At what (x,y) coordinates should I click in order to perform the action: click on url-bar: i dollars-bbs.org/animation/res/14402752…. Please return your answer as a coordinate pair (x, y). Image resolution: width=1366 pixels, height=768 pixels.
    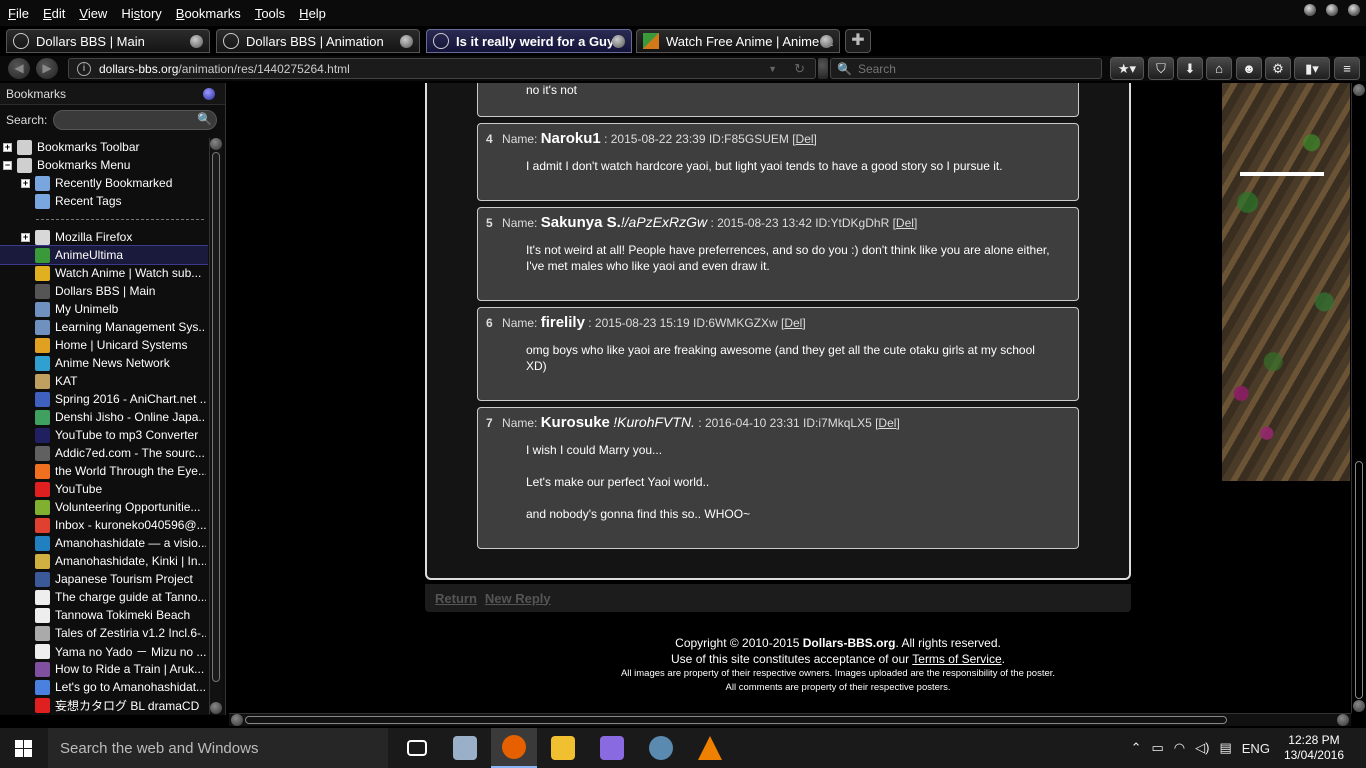
    Looking at the image, I should click on (442, 68).